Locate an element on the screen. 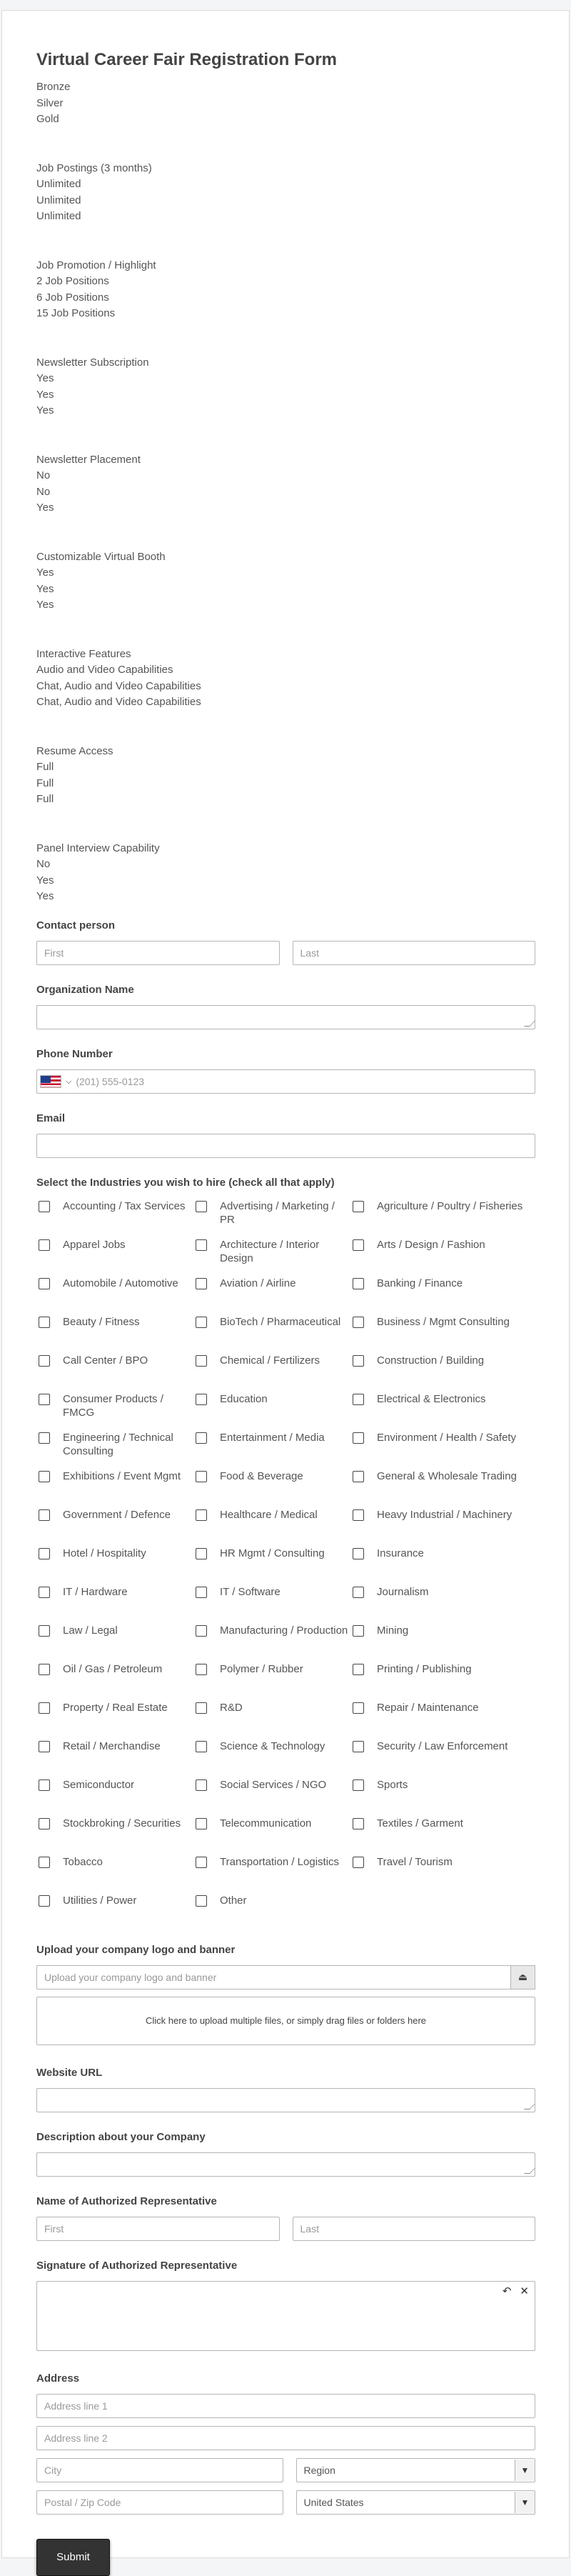 Image resolution: width=571 pixels, height=2576 pixels. industry-checkbox-item: Aviation / Airline is located at coordinates (271, 1294).